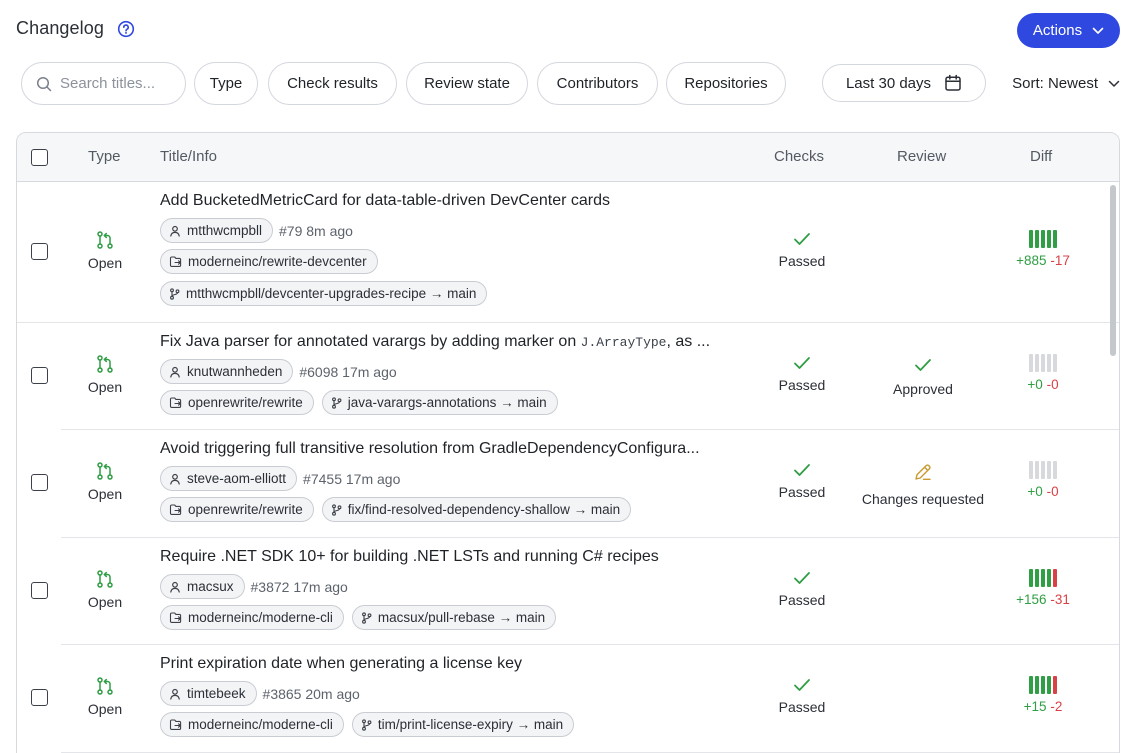 This screenshot has width=1134, height=753. I want to click on search-icon, so click(44, 83).